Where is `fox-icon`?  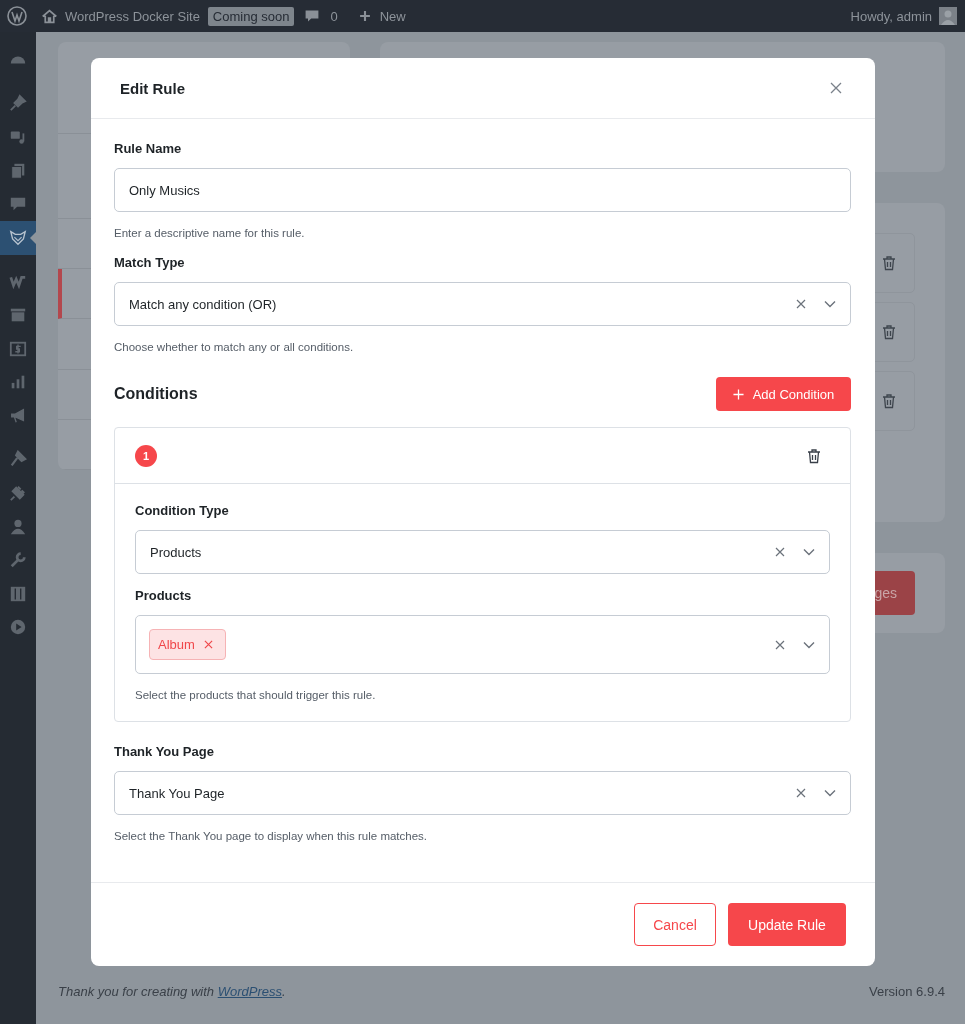
fox-icon is located at coordinates (18, 237).